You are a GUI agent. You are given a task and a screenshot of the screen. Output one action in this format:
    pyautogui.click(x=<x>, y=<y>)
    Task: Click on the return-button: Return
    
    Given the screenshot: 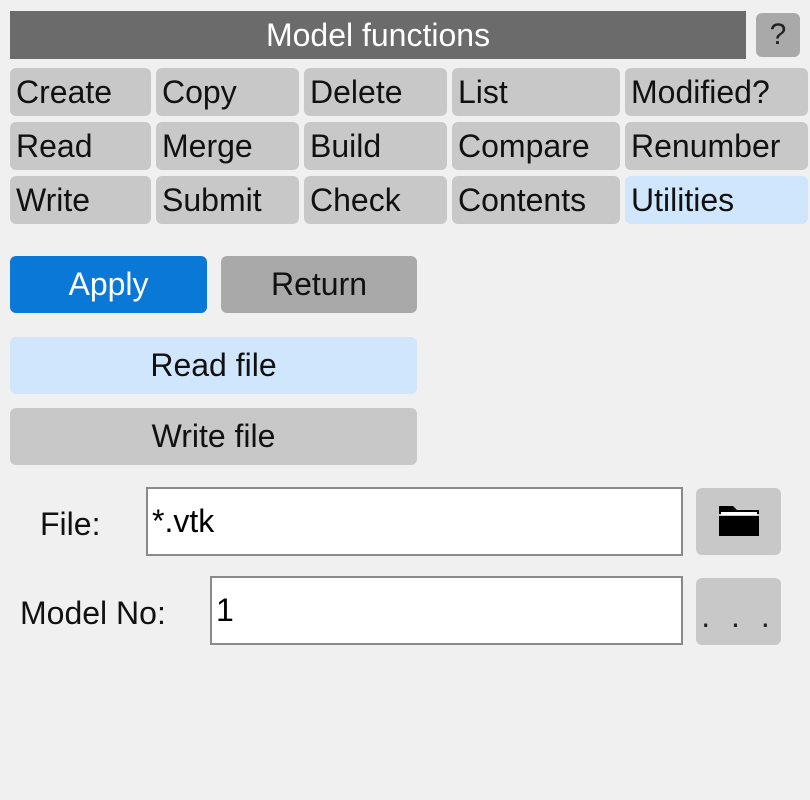 What is the action you would take?
    pyautogui.click(x=319, y=284)
    